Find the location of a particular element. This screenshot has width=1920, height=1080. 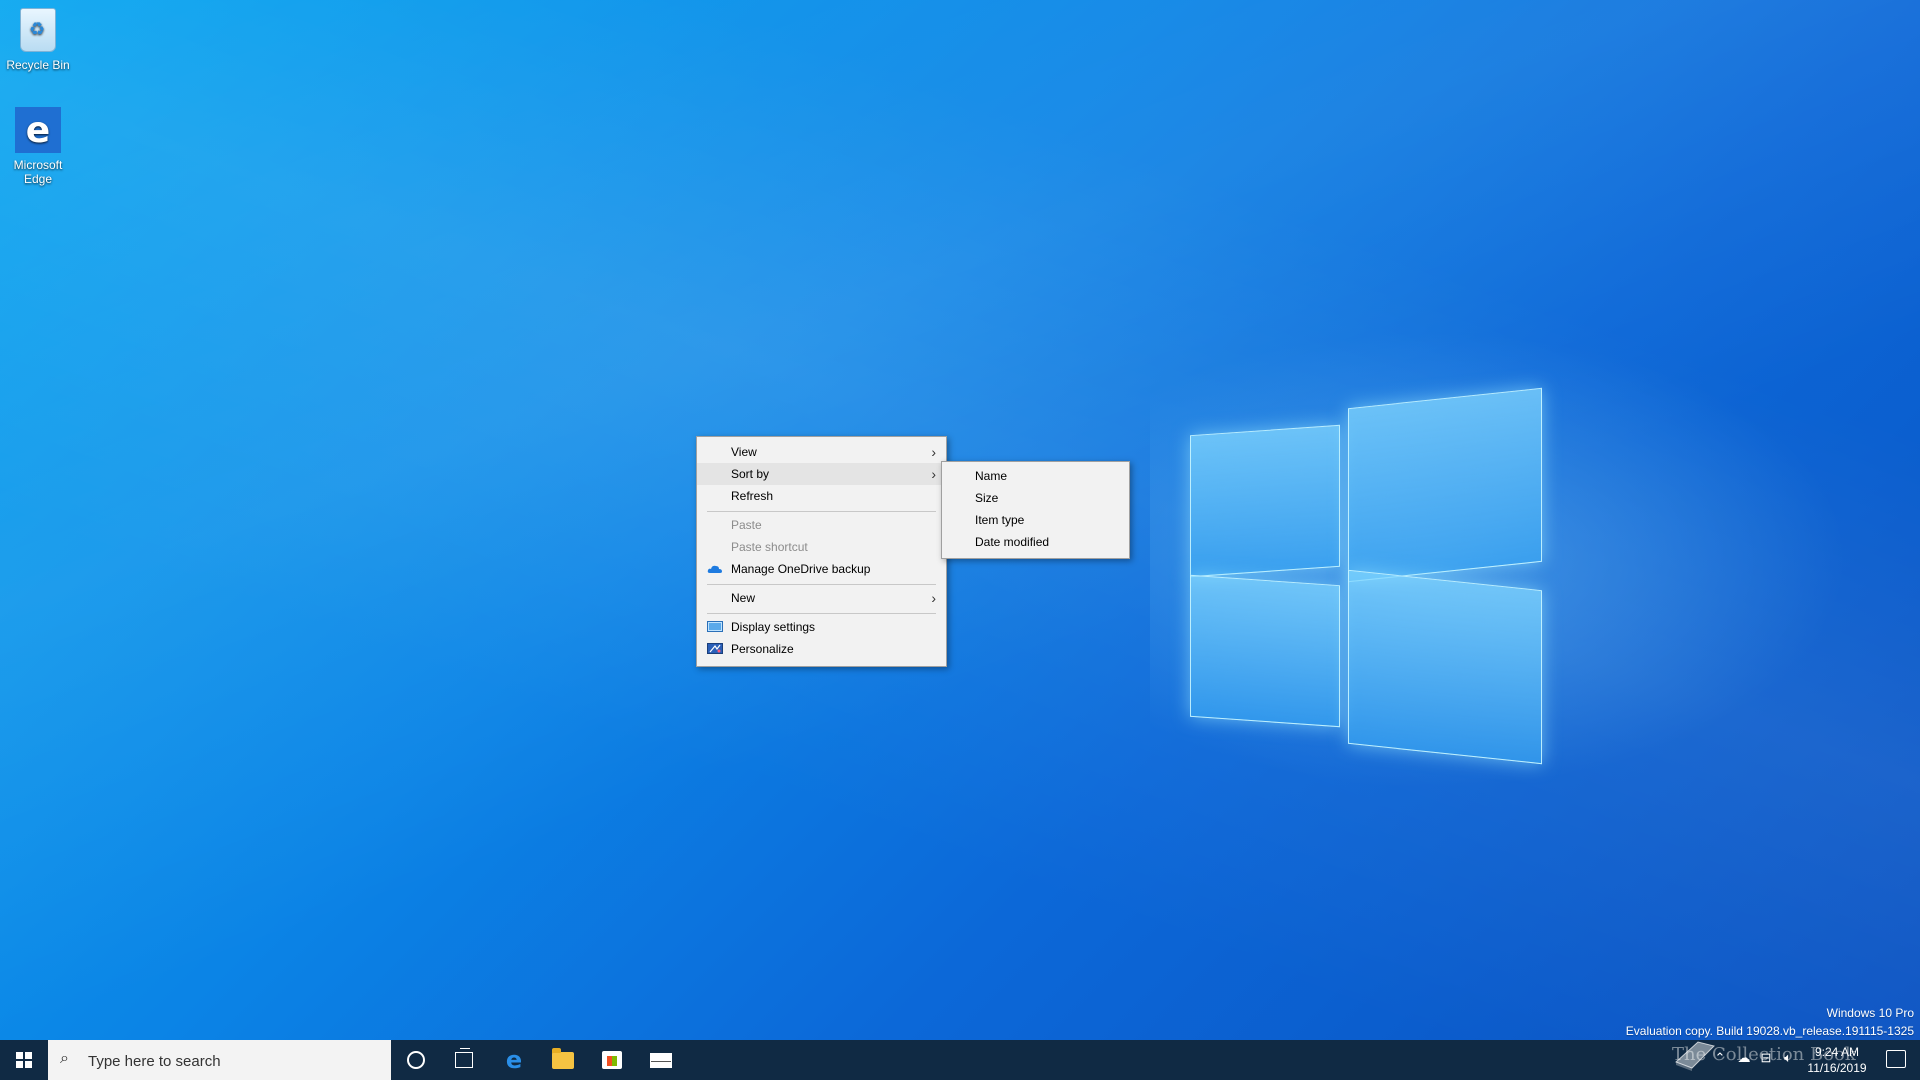

menu-item-manage-onedrive-backup: Manage OneDrive backup is located at coordinates (821, 569).